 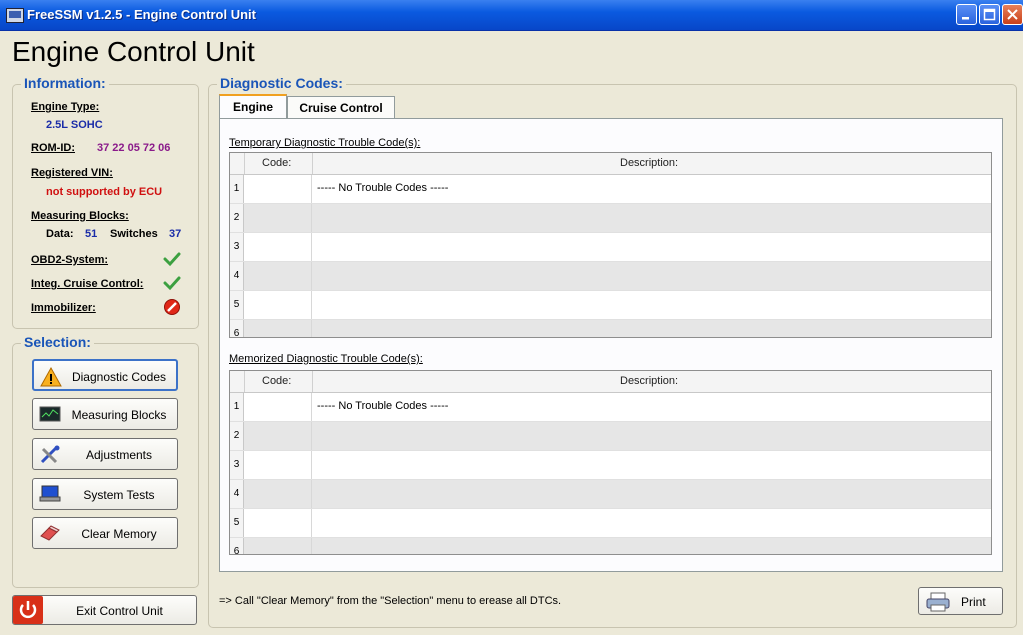 I want to click on app-icon, so click(x=15, y=15).